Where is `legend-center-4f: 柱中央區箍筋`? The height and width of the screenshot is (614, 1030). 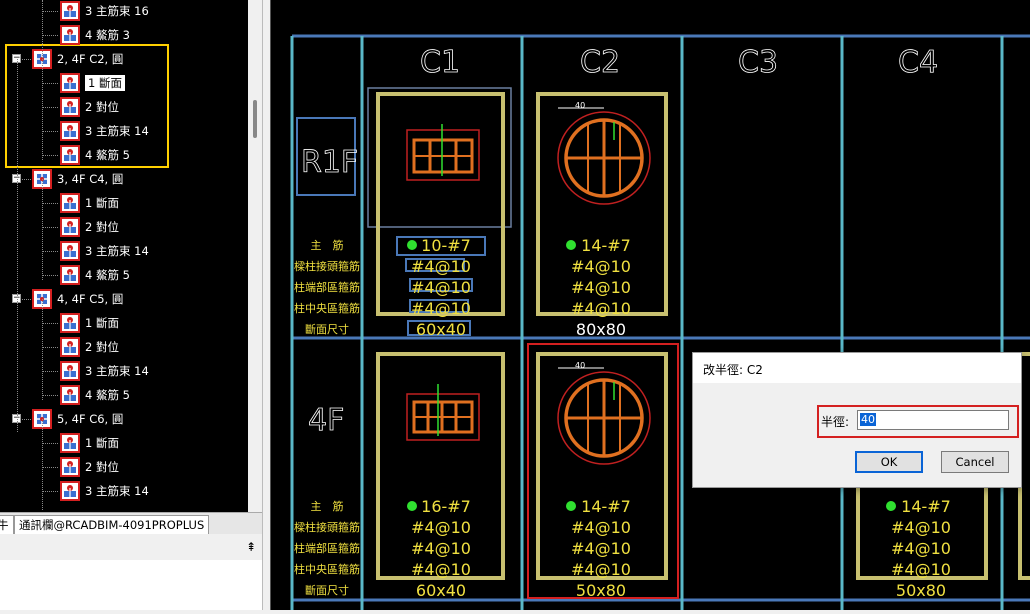
legend-center-4f: 柱中央區箍筋 is located at coordinates (327, 569).